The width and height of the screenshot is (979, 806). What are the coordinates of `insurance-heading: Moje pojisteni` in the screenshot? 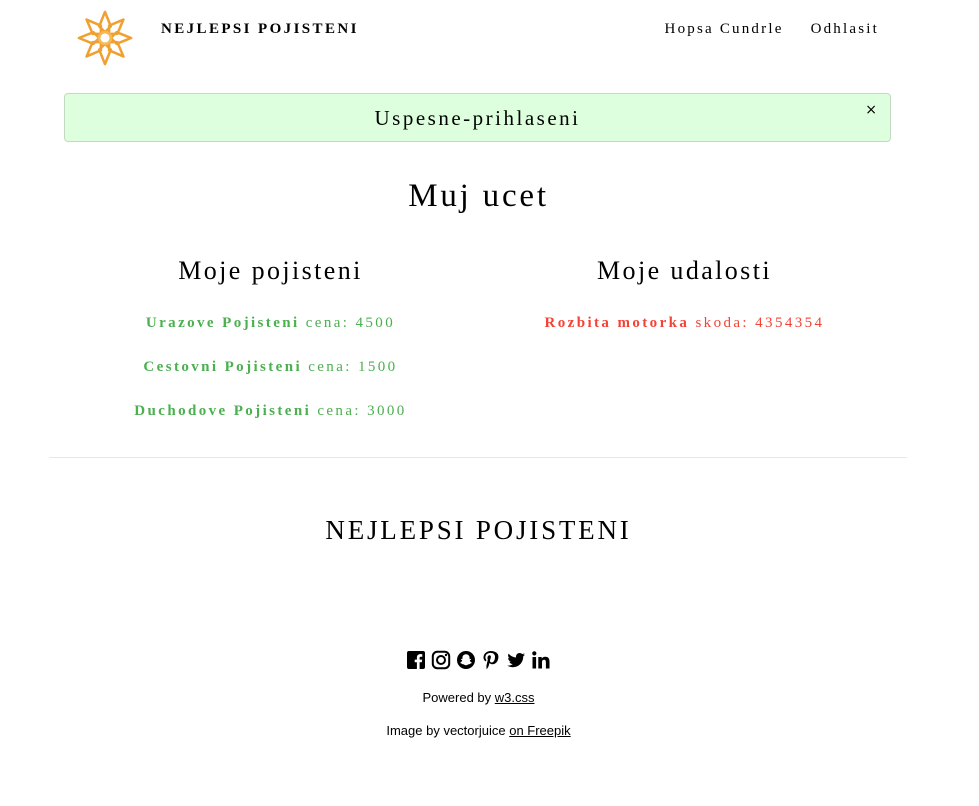 It's located at (270, 270).